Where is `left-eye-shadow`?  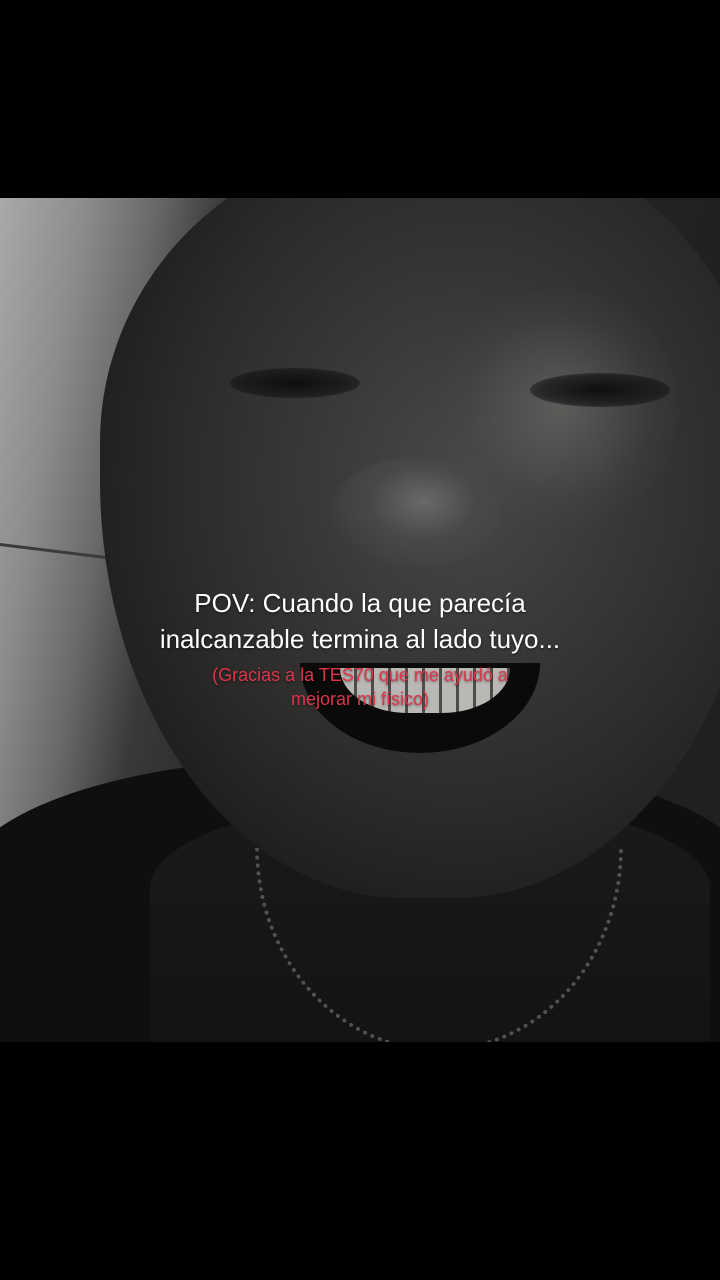 left-eye-shadow is located at coordinates (295, 383).